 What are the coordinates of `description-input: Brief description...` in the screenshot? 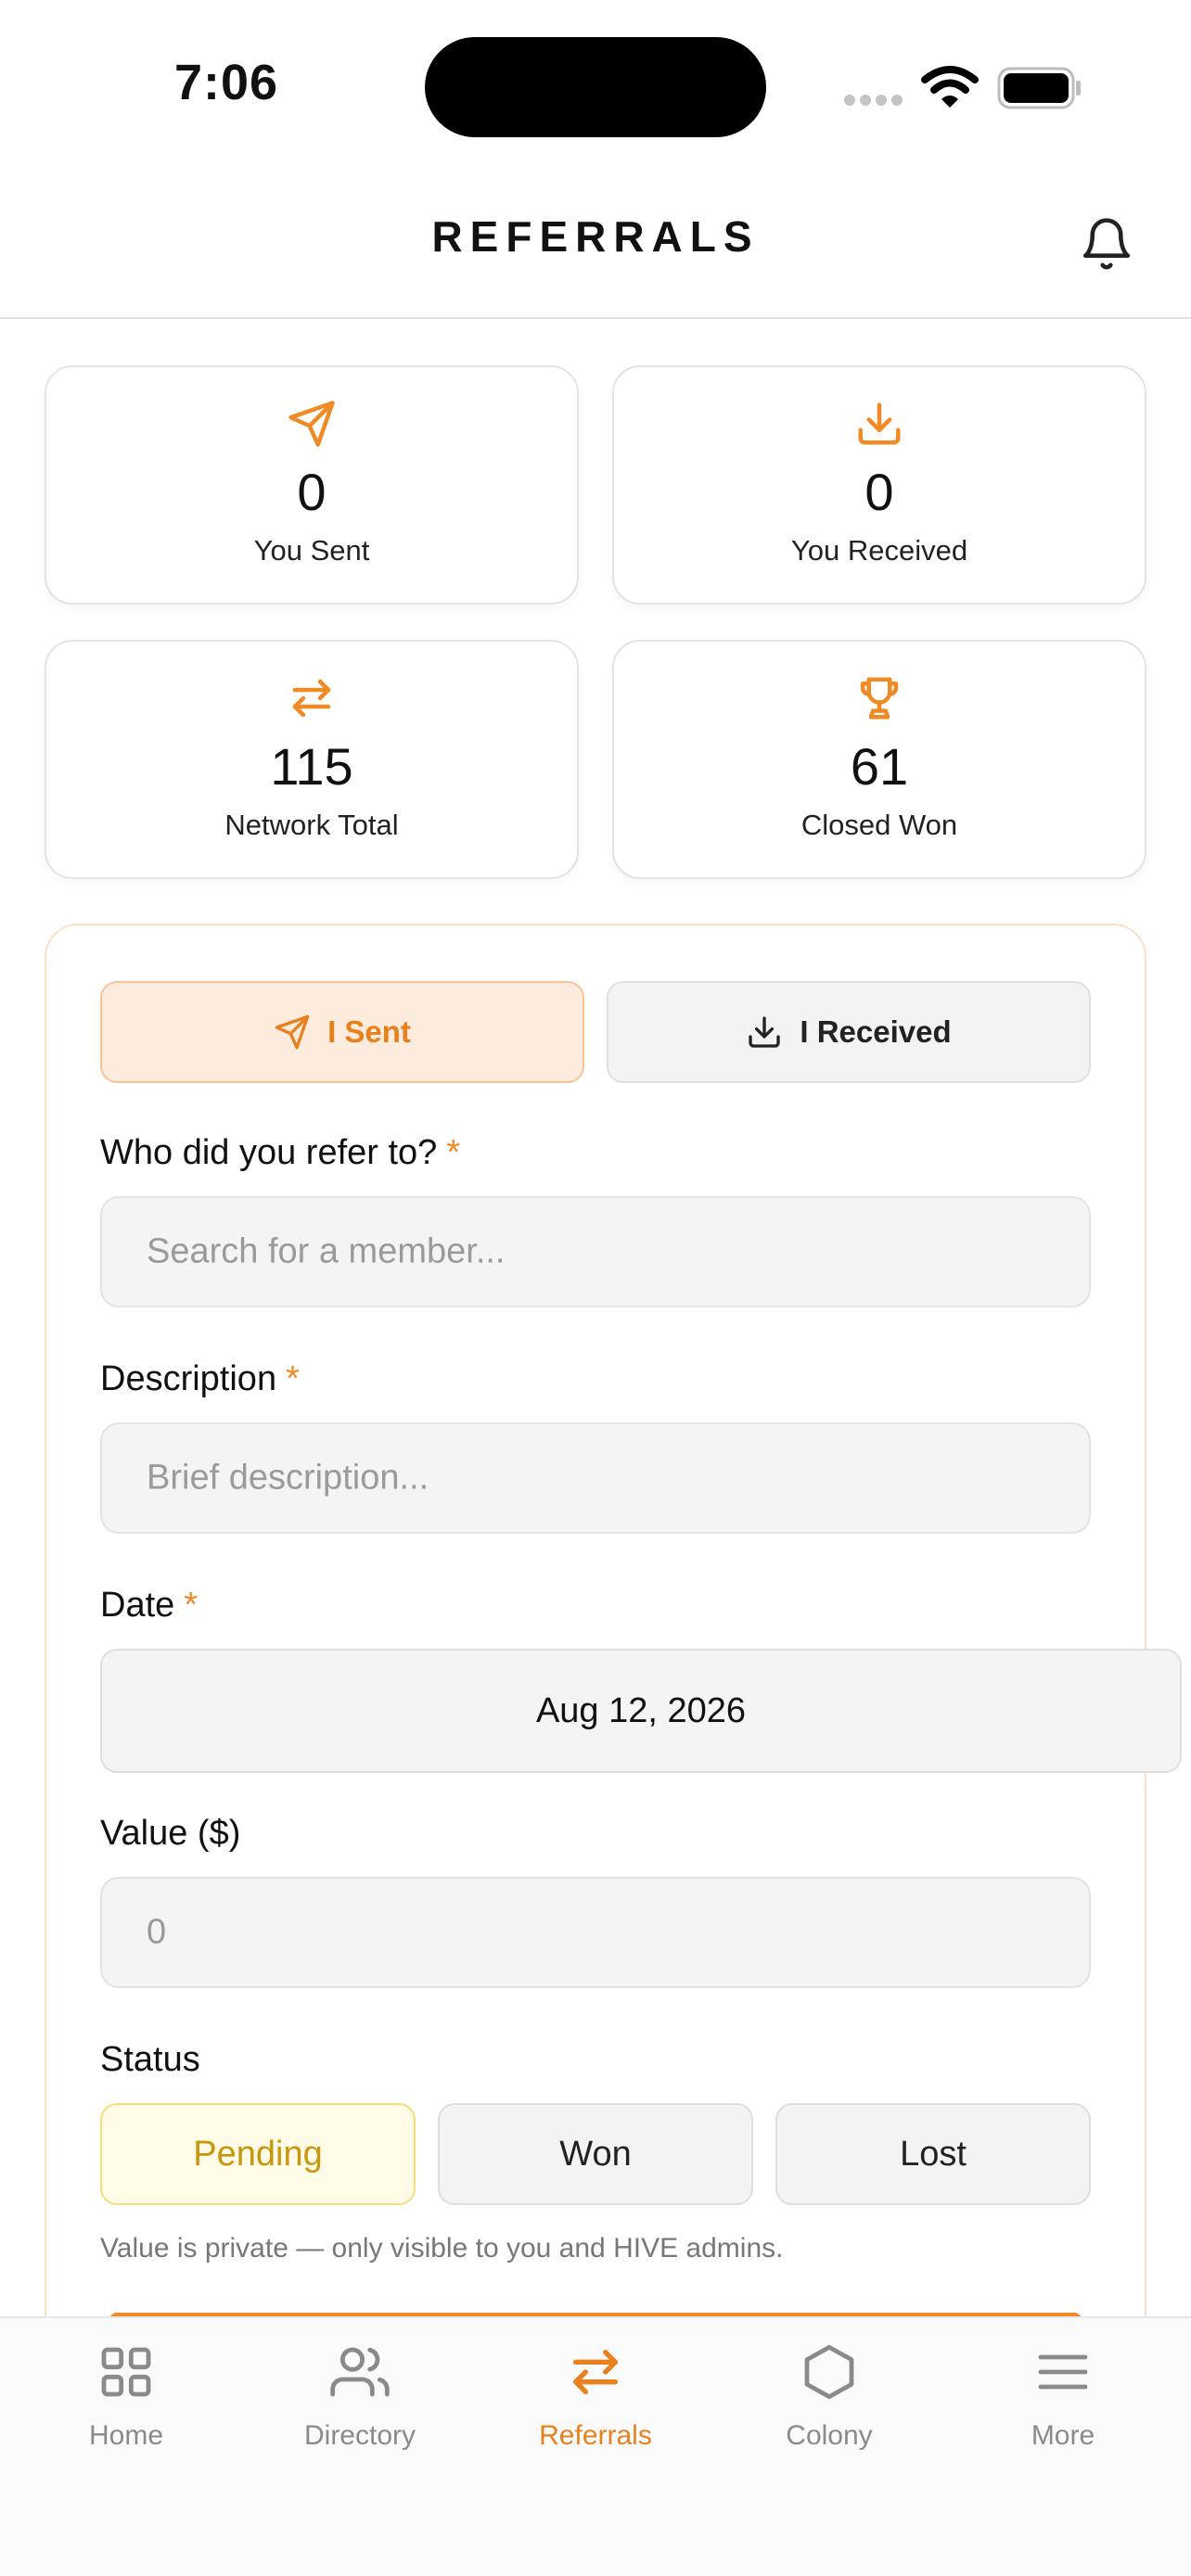 It's located at (595, 1478).